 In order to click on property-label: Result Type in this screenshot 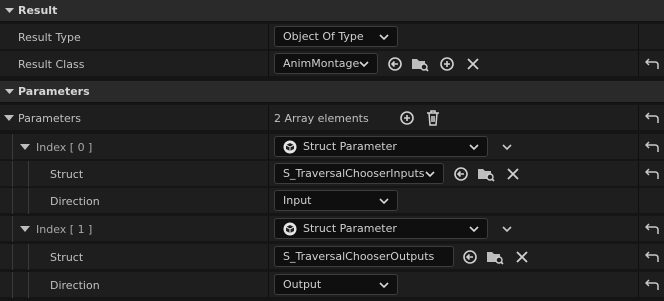, I will do `click(49, 37)`.